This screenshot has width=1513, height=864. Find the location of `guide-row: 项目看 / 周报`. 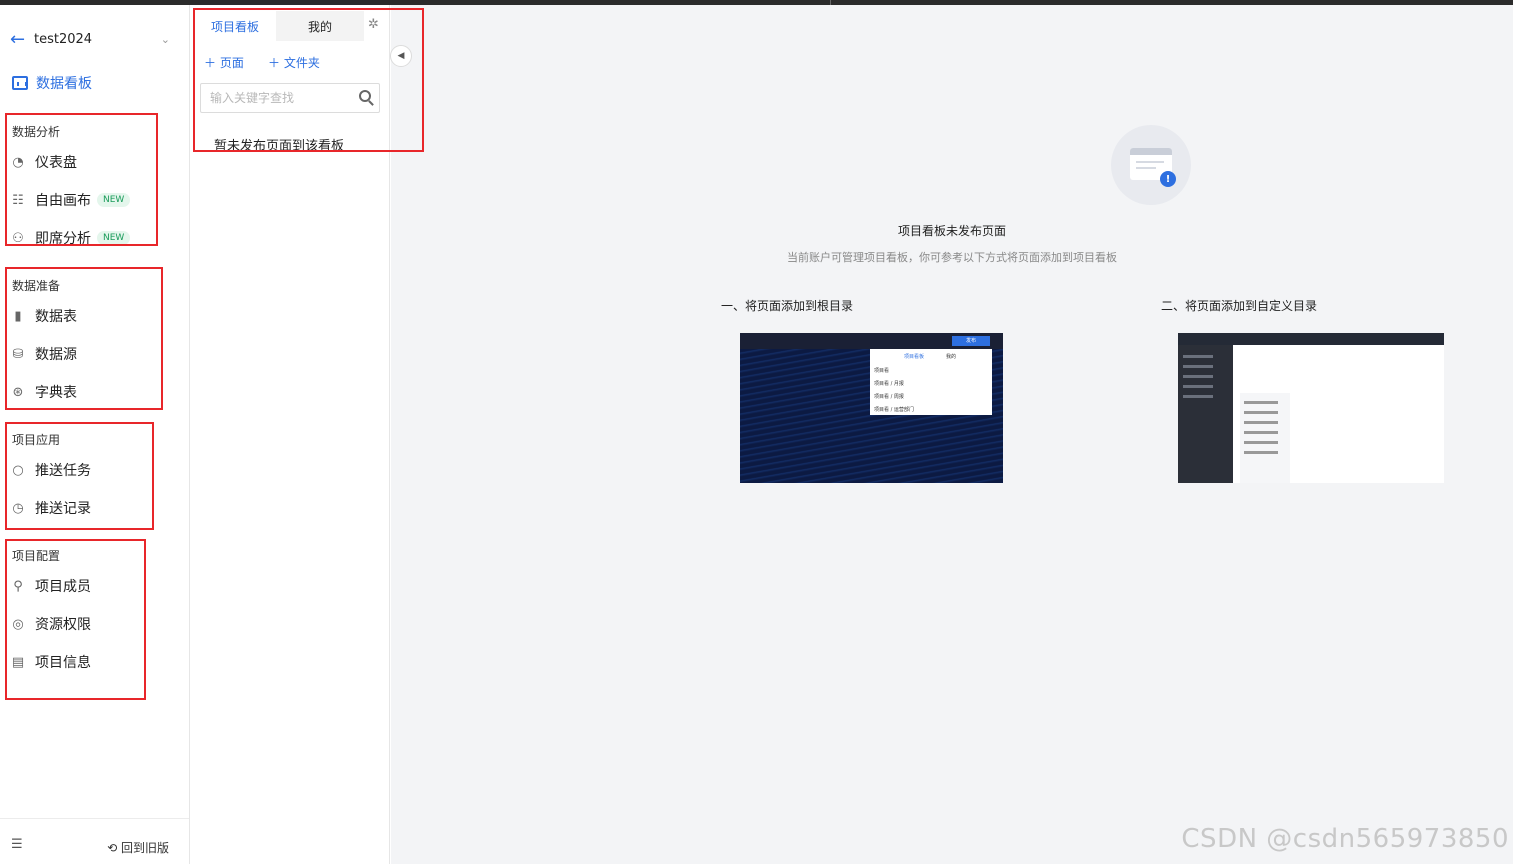

guide-row: 项目看 / 周报 is located at coordinates (889, 397).